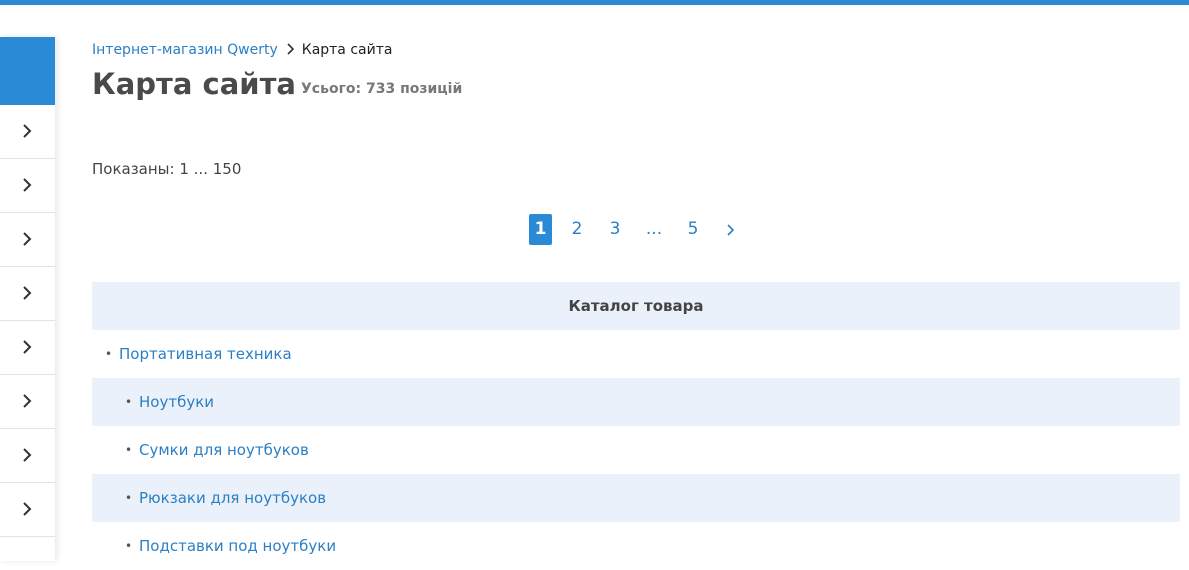 This screenshot has height=570, width=1189. Describe the element at coordinates (594, 2) in the screenshot. I see `top-accent-bar` at that location.